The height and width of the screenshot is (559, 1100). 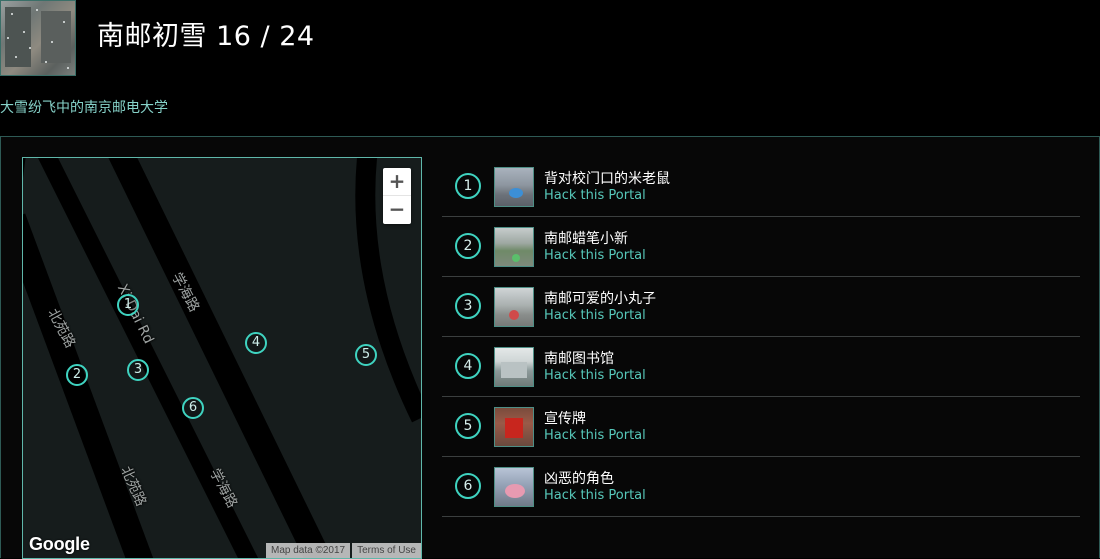 I want to click on portal-name: 南邮蜡笔小新, so click(x=586, y=239).